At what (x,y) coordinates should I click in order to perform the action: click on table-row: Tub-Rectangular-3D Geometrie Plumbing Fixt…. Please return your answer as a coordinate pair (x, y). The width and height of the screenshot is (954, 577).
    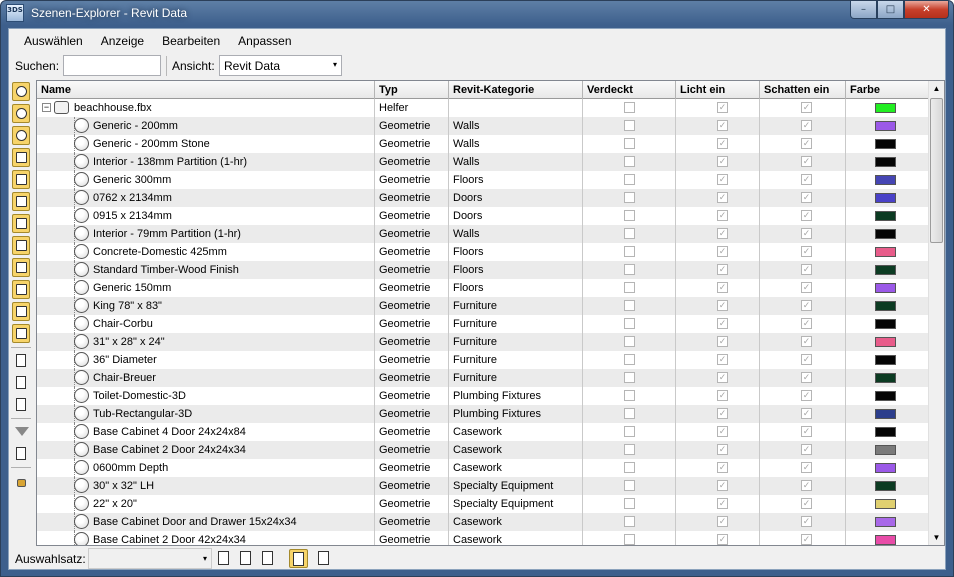
    Looking at the image, I should click on (483, 414).